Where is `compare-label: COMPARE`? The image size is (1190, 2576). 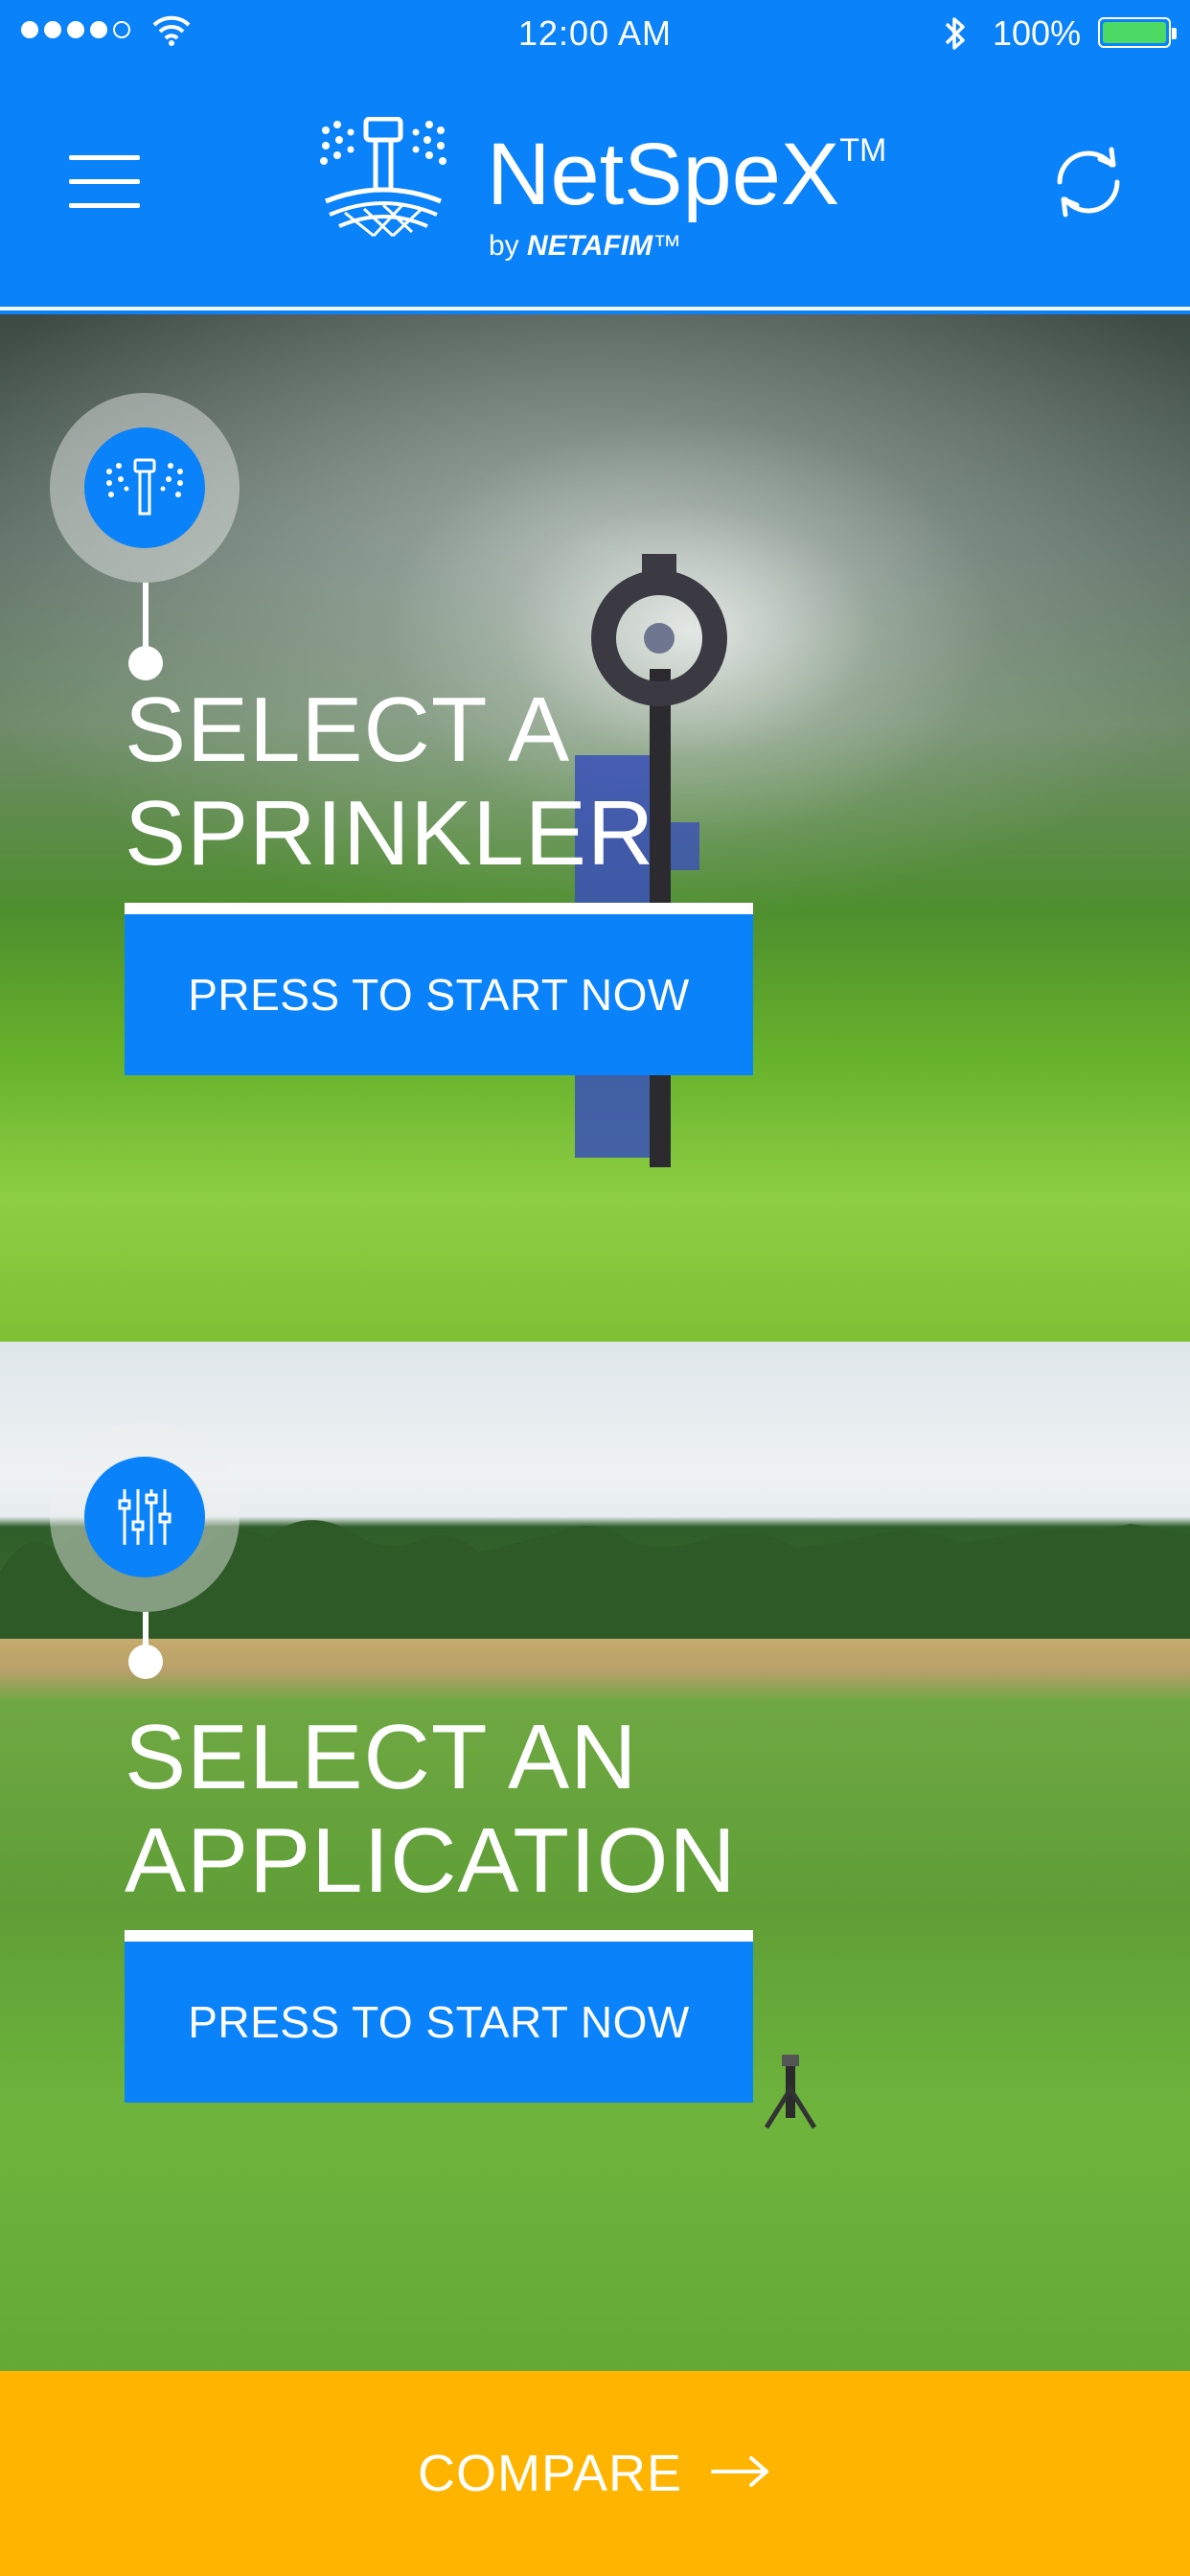
compare-label: COMPARE is located at coordinates (550, 2473).